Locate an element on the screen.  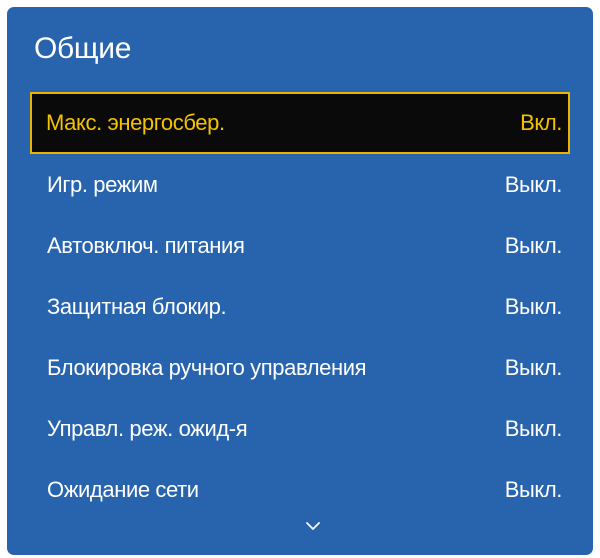
menu-item-safety-lock: Защитная блокир. Выкл. is located at coordinates (300, 306).